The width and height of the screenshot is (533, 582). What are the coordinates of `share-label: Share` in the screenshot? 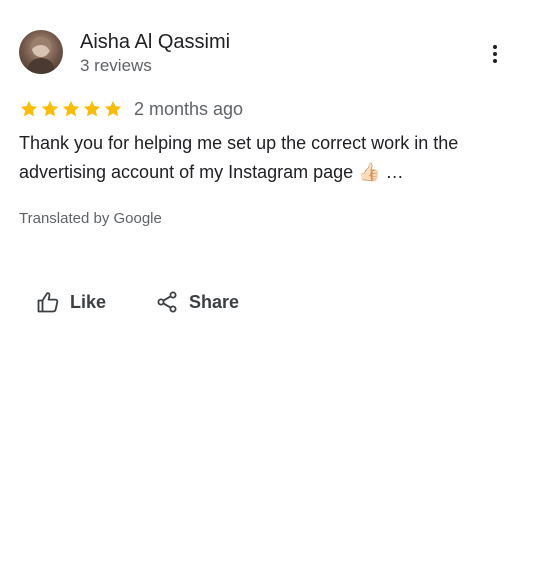 It's located at (214, 302).